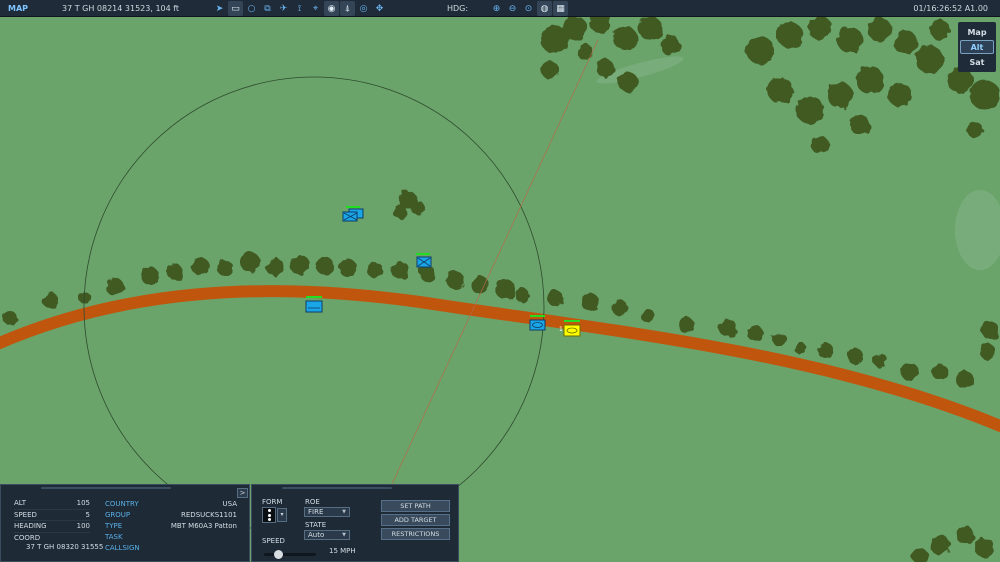  I want to click on target-icon: ⌖, so click(315, 8).